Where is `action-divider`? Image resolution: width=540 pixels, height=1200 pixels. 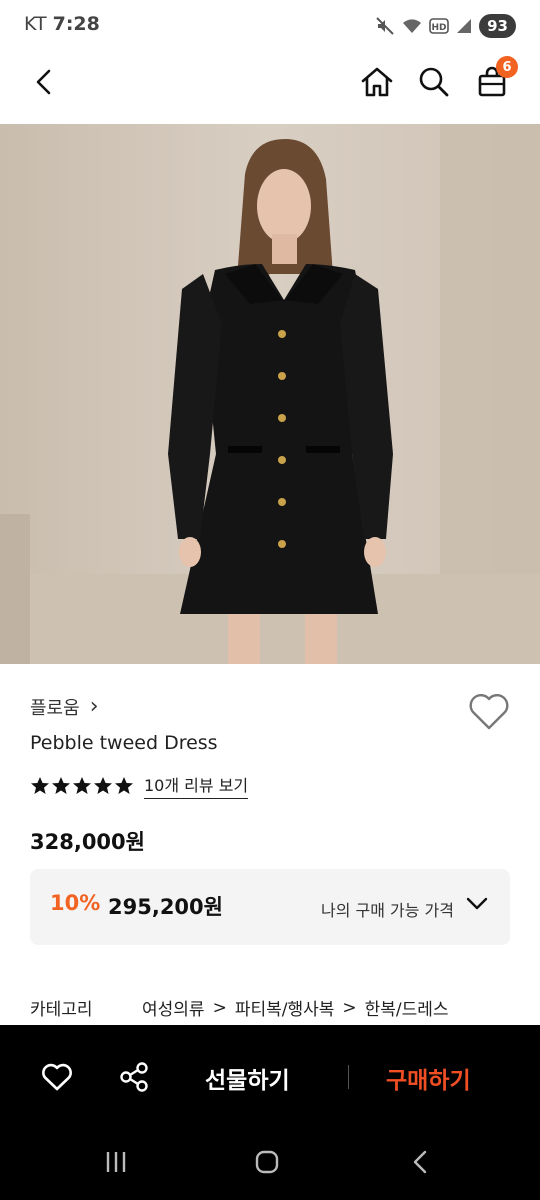
action-divider is located at coordinates (348, 1077).